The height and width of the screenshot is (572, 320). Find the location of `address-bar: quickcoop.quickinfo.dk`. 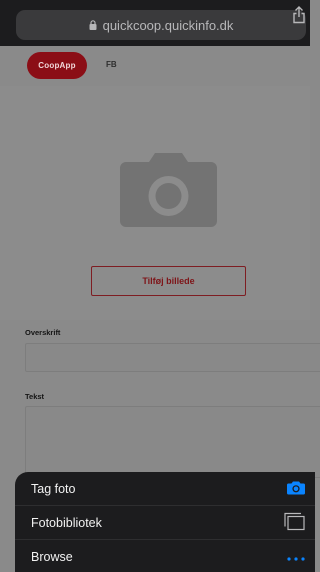

address-bar: quickcoop.quickinfo.dk is located at coordinates (161, 25).